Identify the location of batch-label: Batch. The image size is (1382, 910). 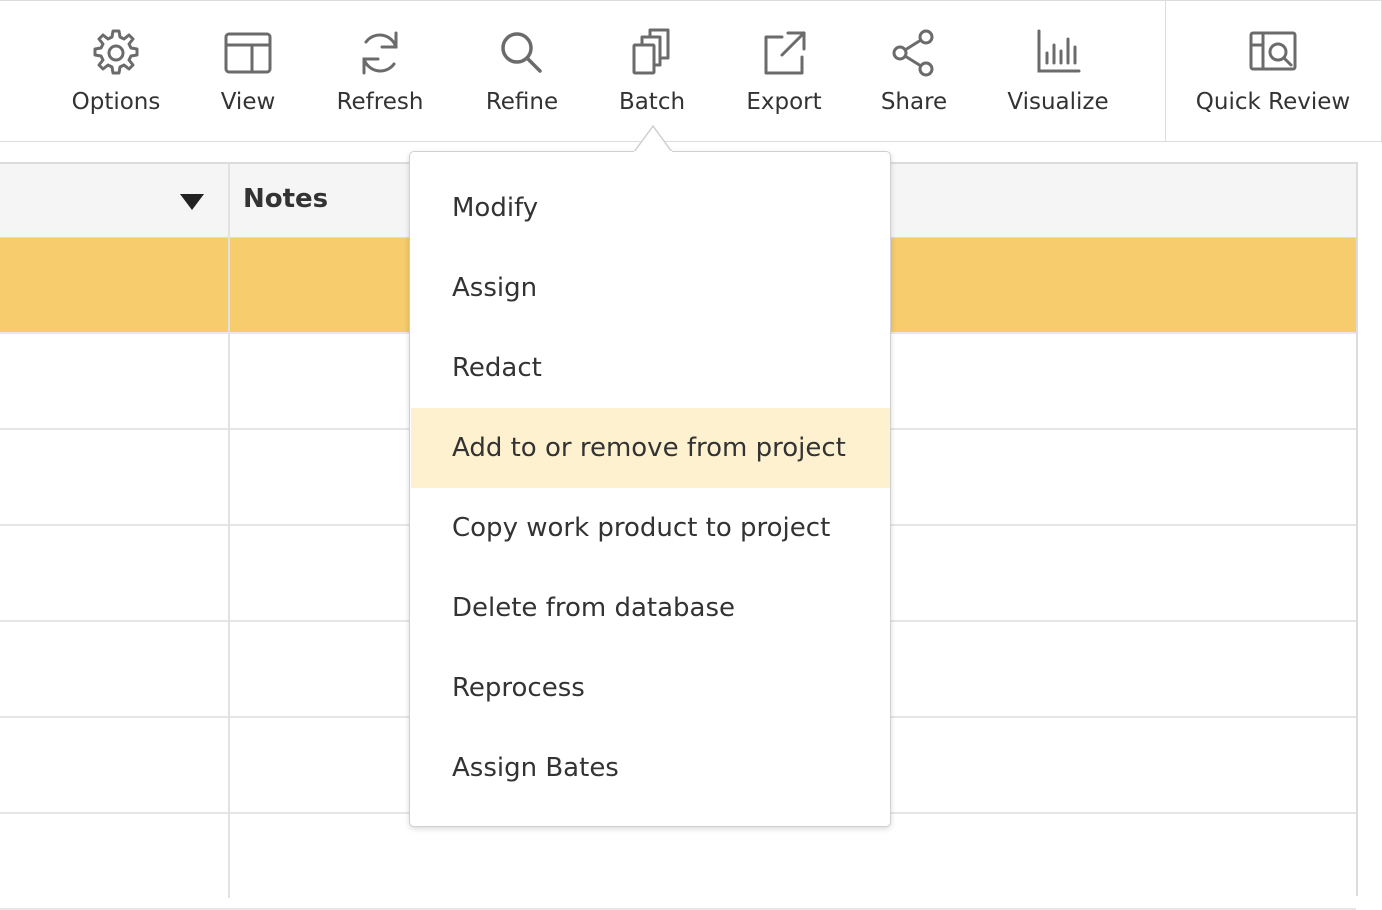
(652, 102).